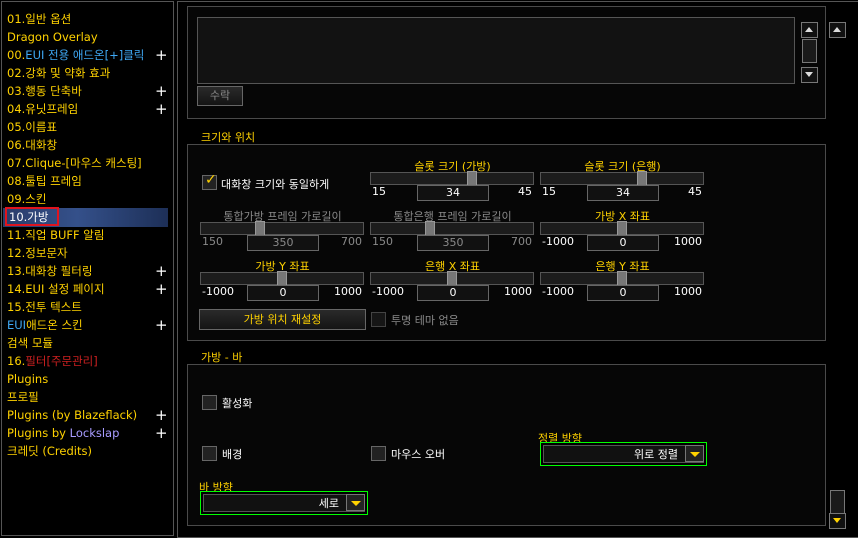 The image size is (858, 538). Describe the element at coordinates (837, 521) in the screenshot. I see `window-scroll-down-button` at that location.